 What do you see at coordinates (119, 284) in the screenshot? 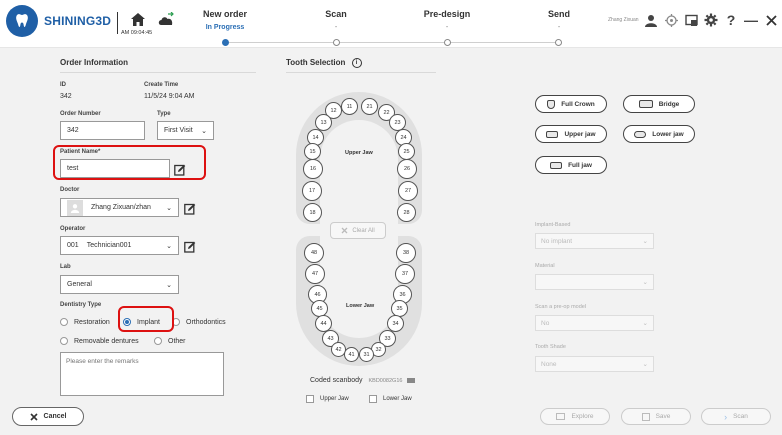
I see `lab-select: General ⌄` at bounding box center [119, 284].